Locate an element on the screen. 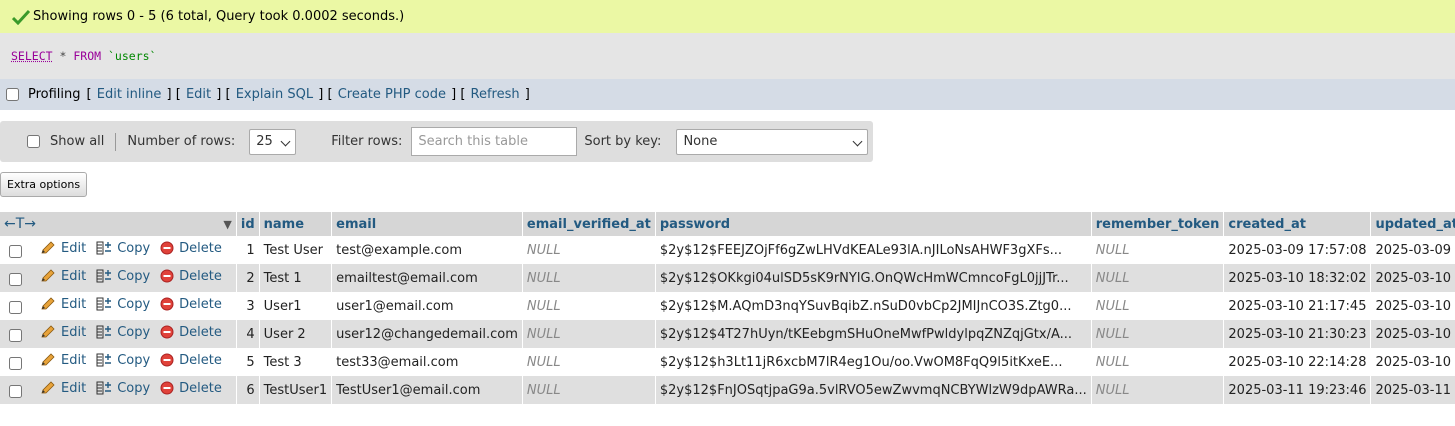 This screenshot has width=1455, height=426. cell-updated-at: 2025-03-10 22:12:08 is located at coordinates (1412, 334).